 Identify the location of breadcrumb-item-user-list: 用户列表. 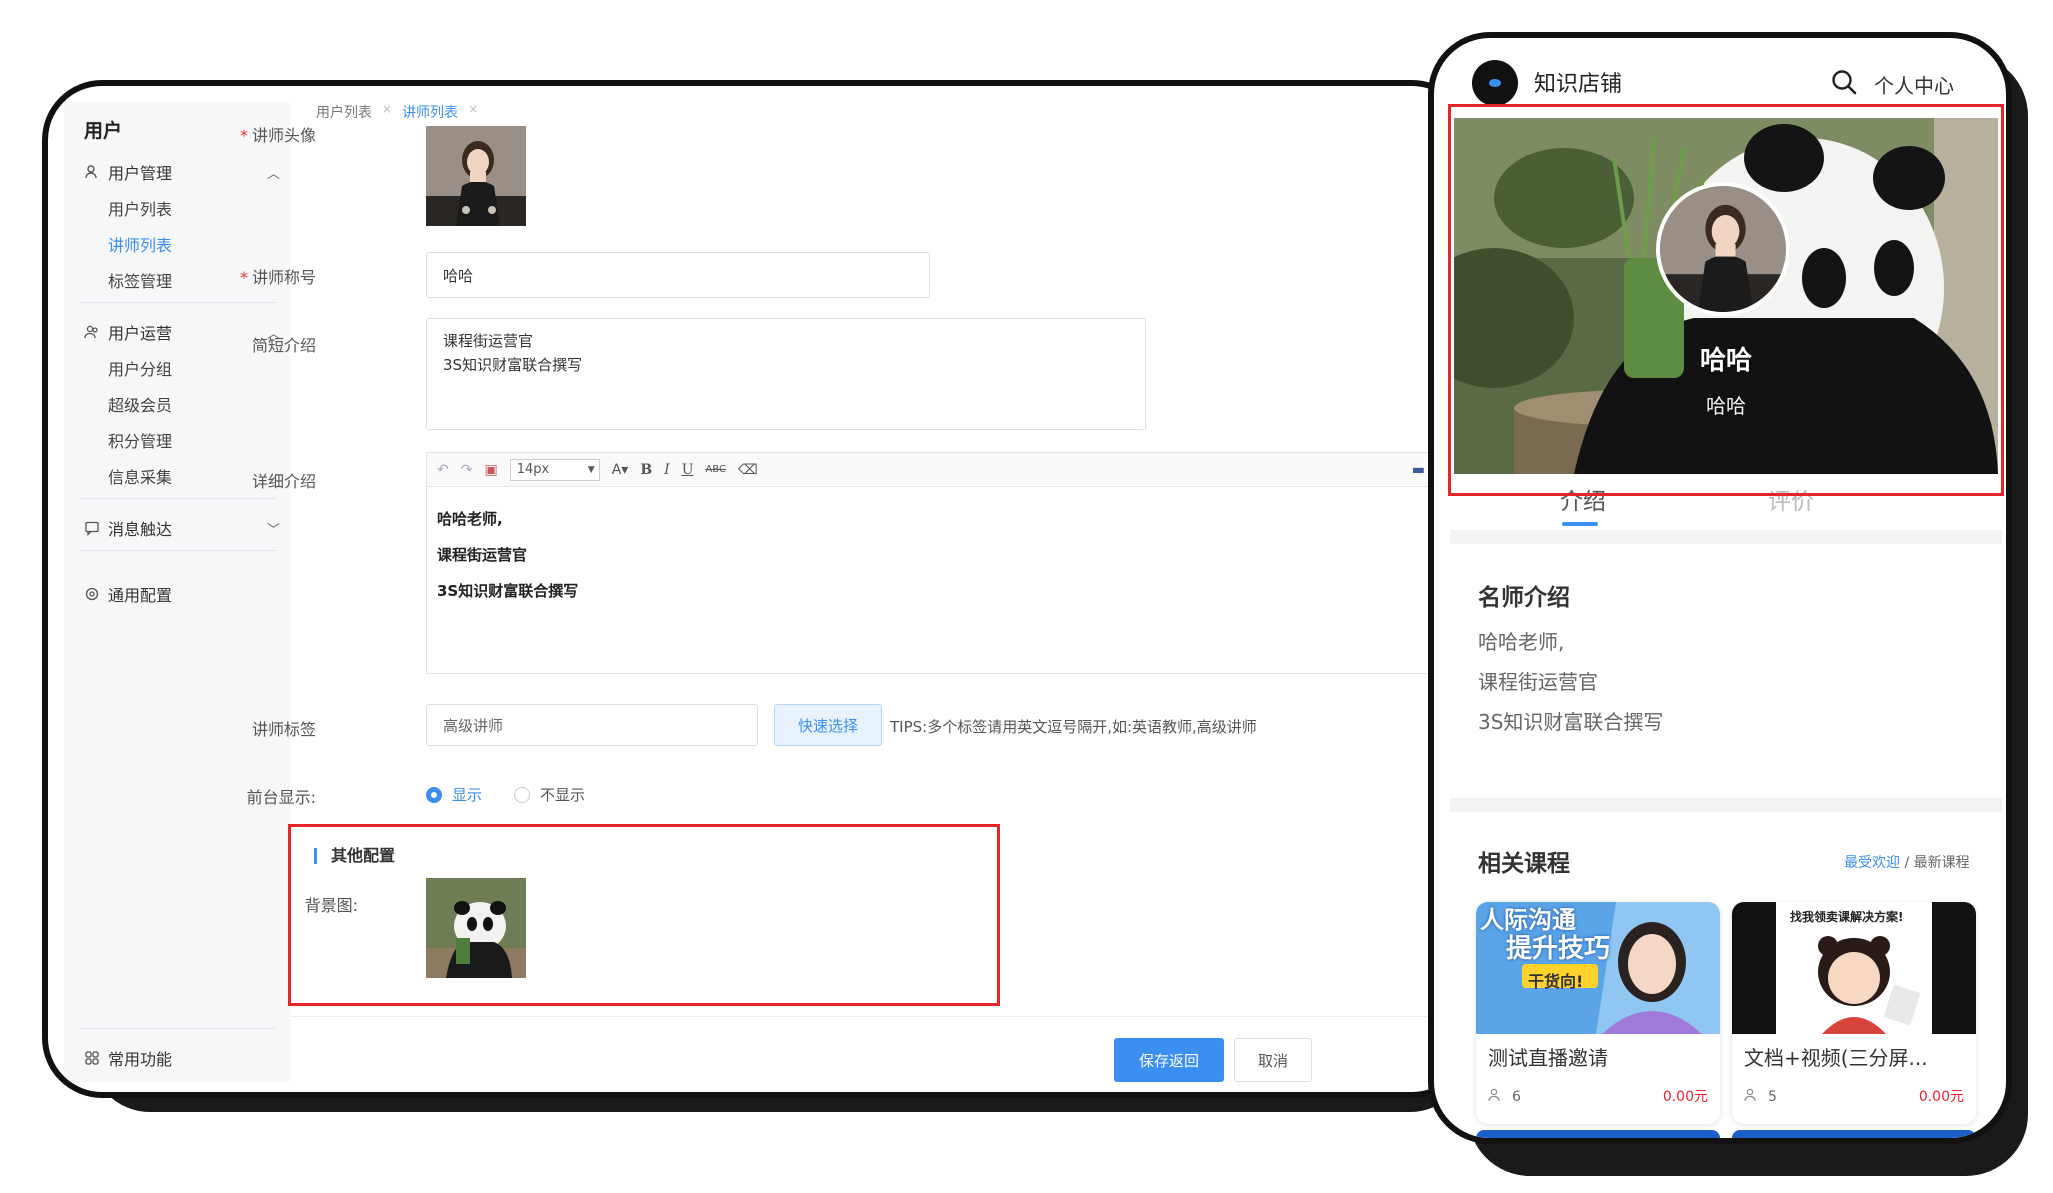
(344, 112).